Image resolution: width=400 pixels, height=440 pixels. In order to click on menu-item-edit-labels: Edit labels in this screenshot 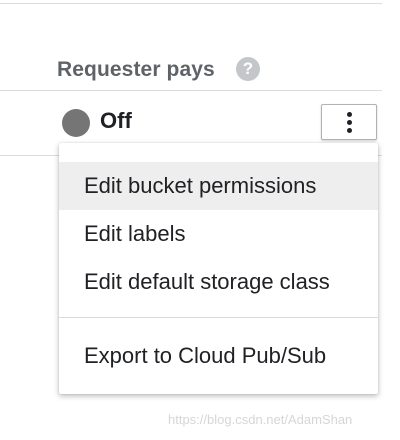, I will do `click(218, 234)`.